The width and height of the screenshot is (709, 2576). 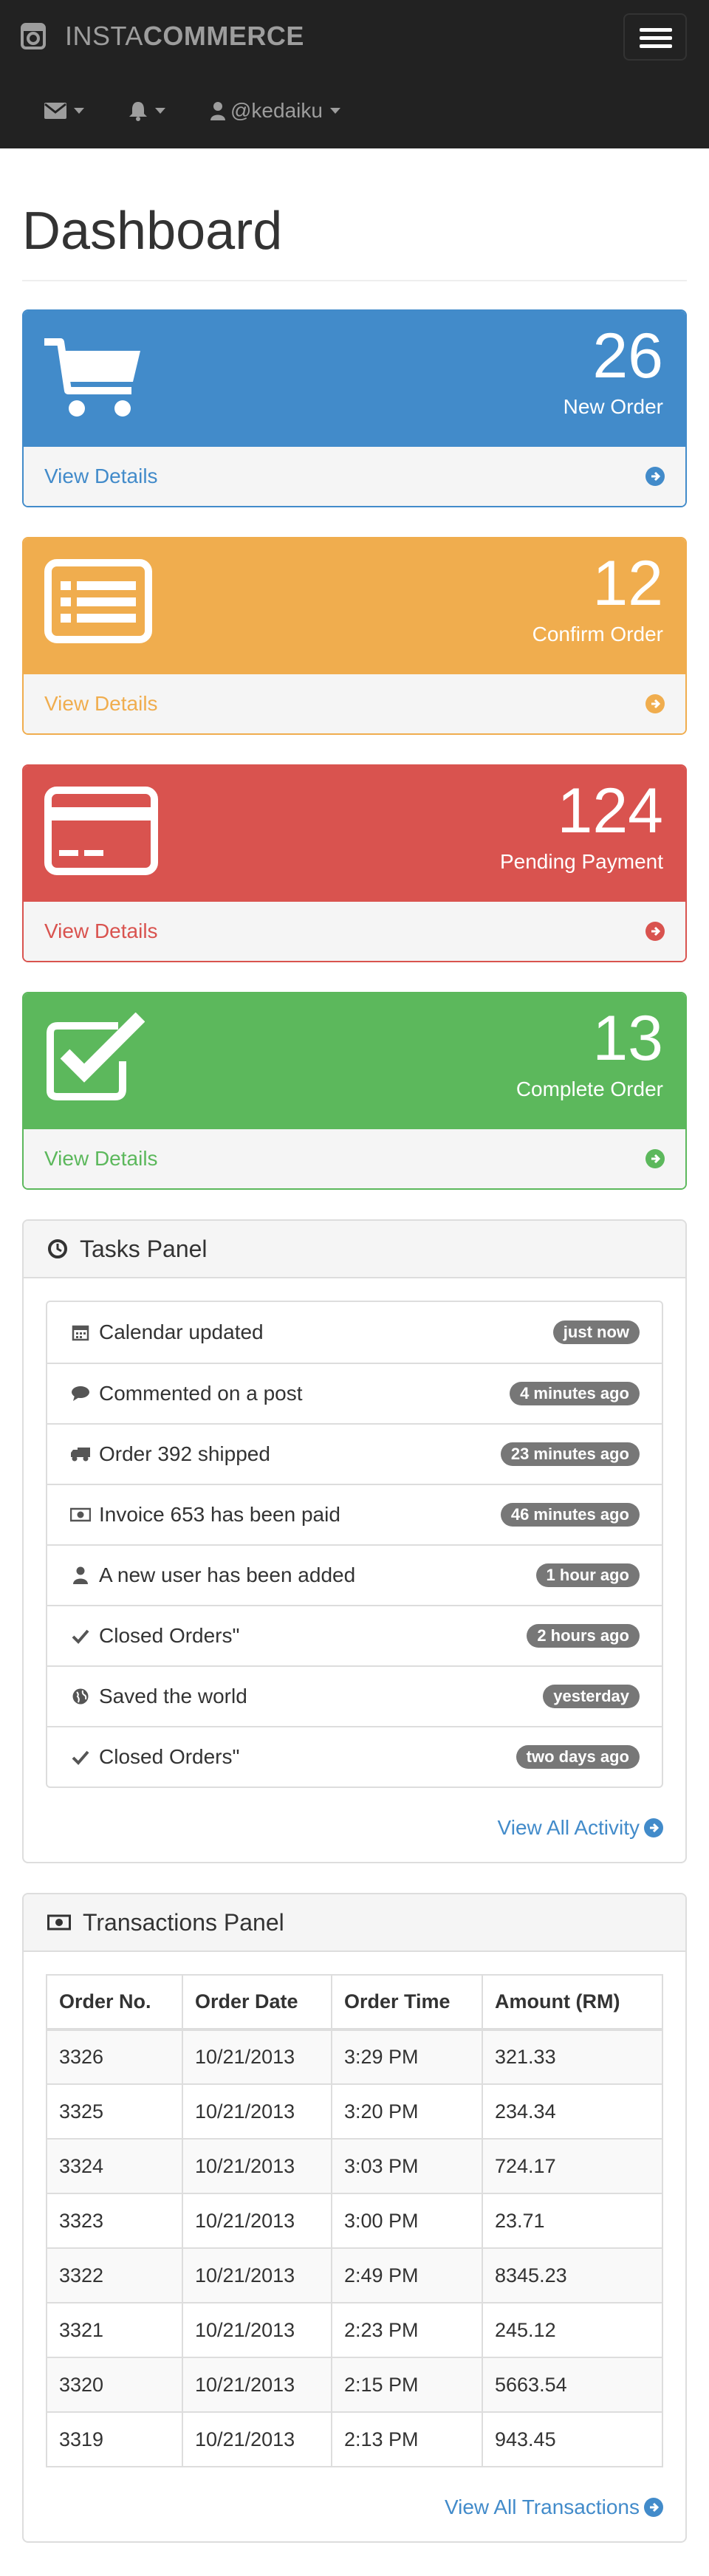 I want to click on page-title: Dashboard, so click(x=152, y=231).